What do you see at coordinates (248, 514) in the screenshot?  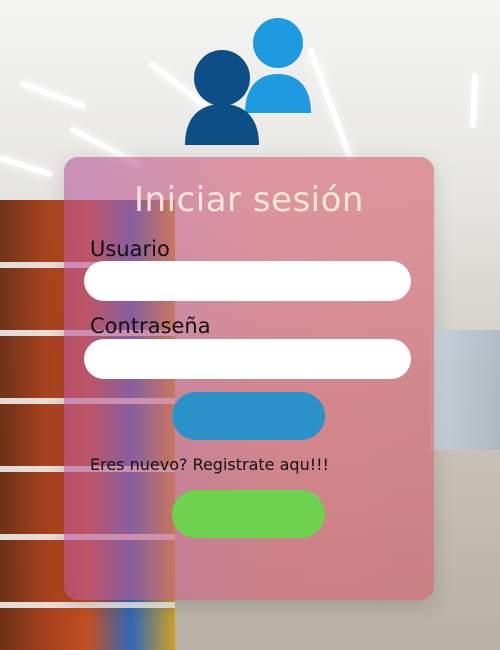 I see `register-button` at bounding box center [248, 514].